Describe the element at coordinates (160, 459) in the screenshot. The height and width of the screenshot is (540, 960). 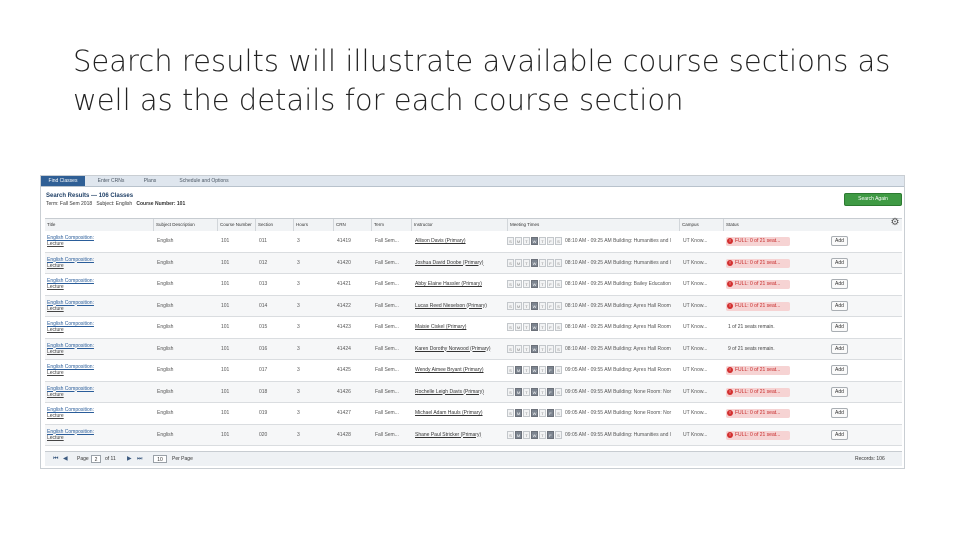
I see `per-page-select: 10` at that location.